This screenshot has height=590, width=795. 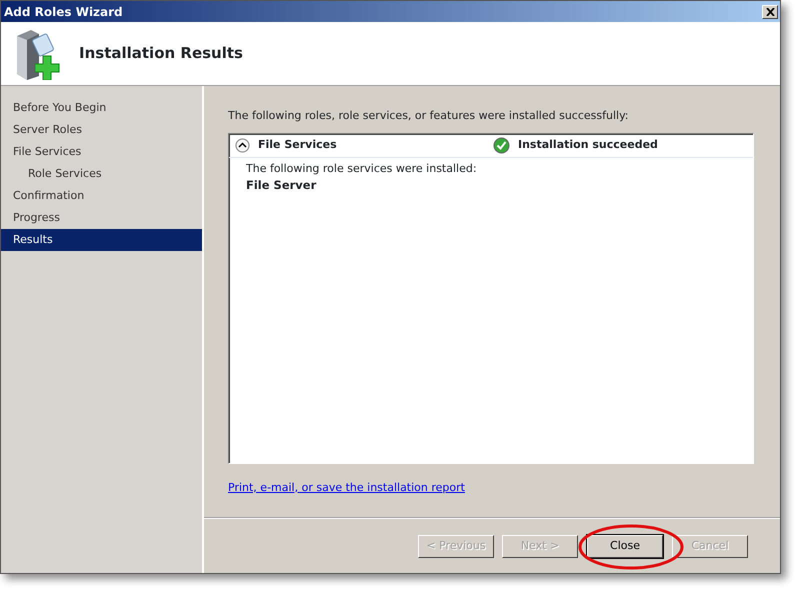 What do you see at coordinates (625, 546) in the screenshot?
I see `wizard-button: Close` at bounding box center [625, 546].